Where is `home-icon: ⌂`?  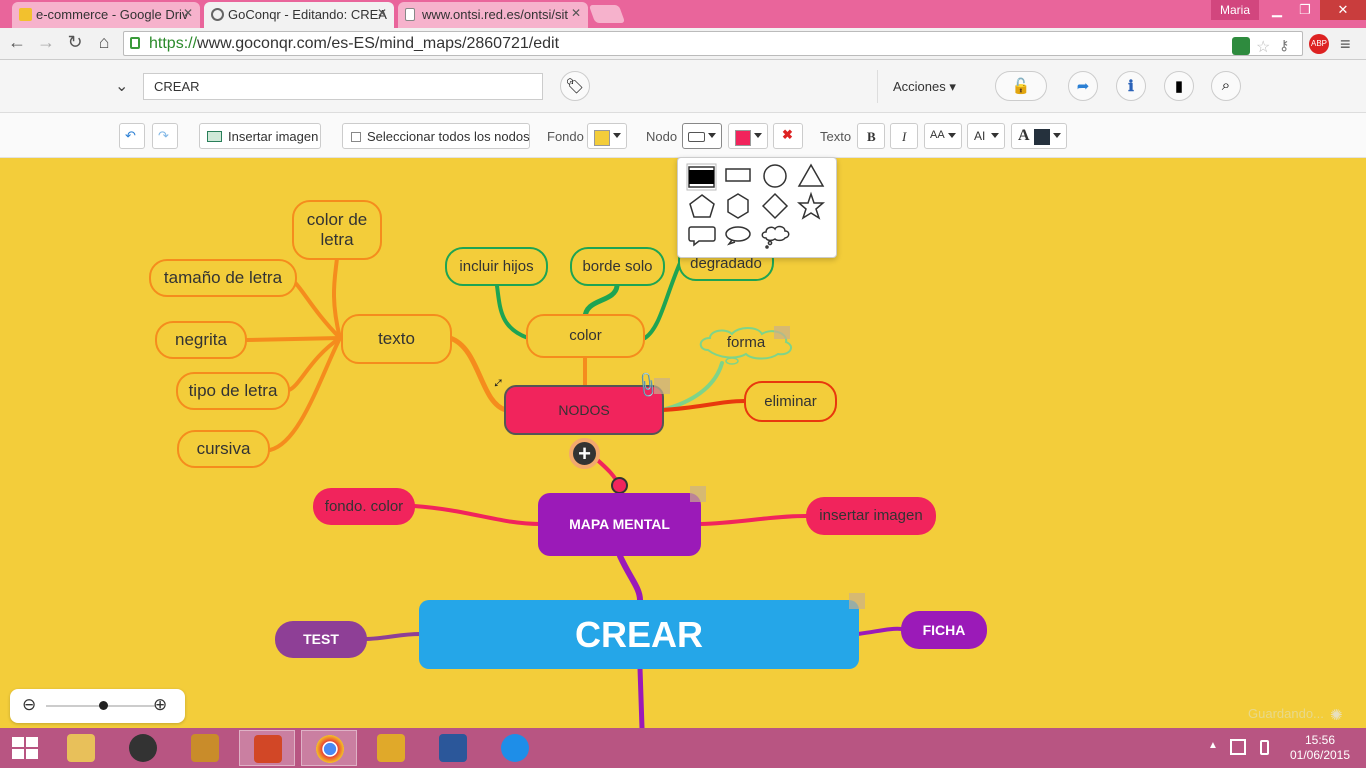
home-icon: ⌂ is located at coordinates (104, 42).